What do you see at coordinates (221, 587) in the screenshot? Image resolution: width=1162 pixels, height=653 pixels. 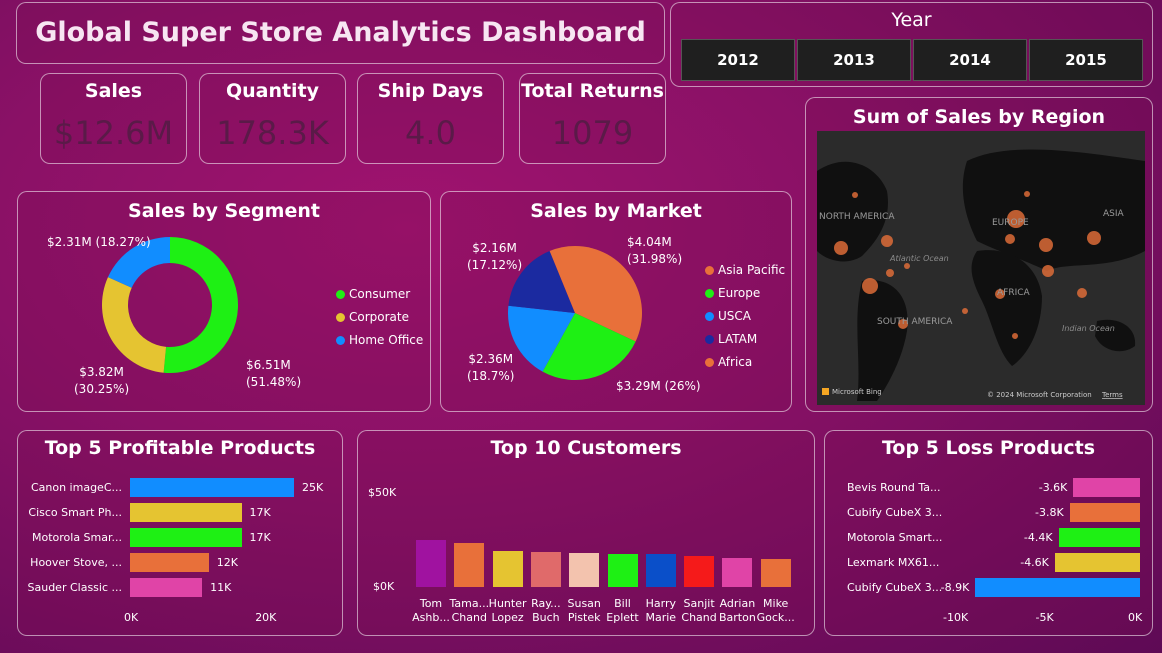 I see `profitable-value-label: 11K` at bounding box center [221, 587].